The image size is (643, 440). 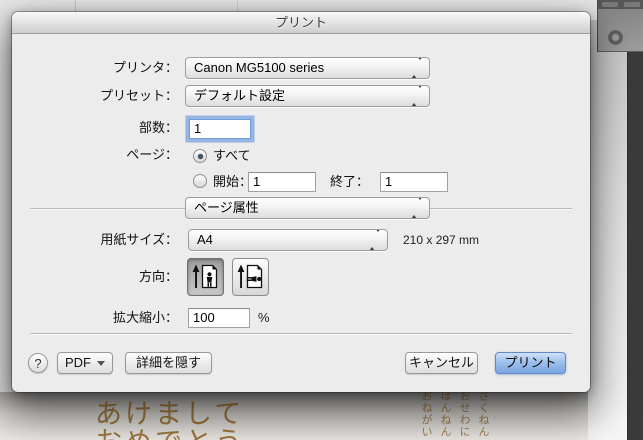 I want to click on vertical-text-column: おねがい, so click(x=426, y=414).